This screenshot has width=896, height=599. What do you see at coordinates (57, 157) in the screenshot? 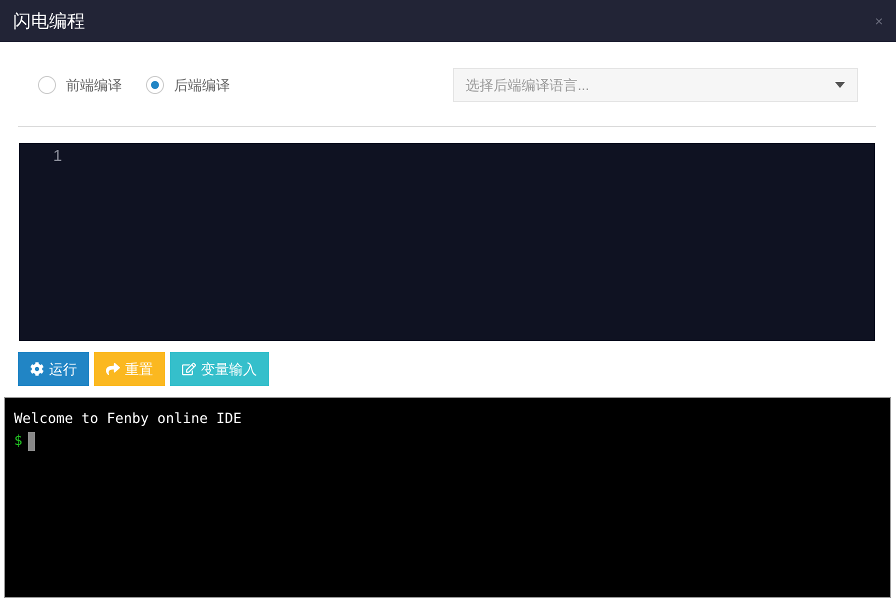
I see `line-number: 1` at bounding box center [57, 157].